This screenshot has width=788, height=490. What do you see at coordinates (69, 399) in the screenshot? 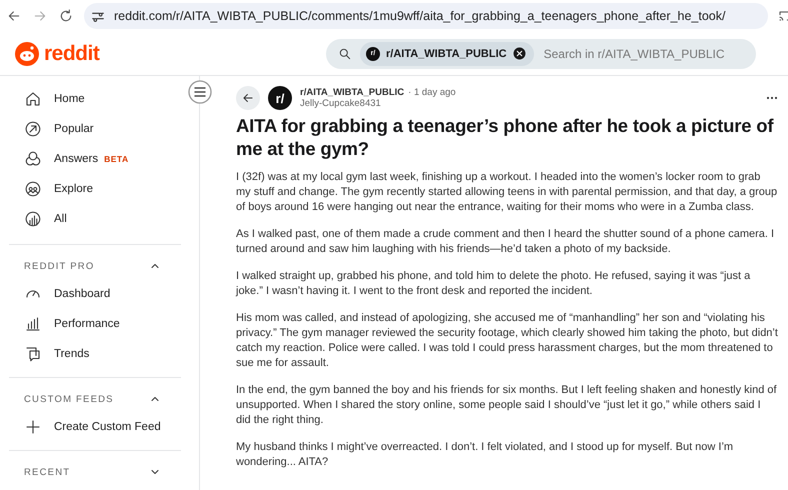
I see `section-title: CUSTOM FEEDS` at bounding box center [69, 399].